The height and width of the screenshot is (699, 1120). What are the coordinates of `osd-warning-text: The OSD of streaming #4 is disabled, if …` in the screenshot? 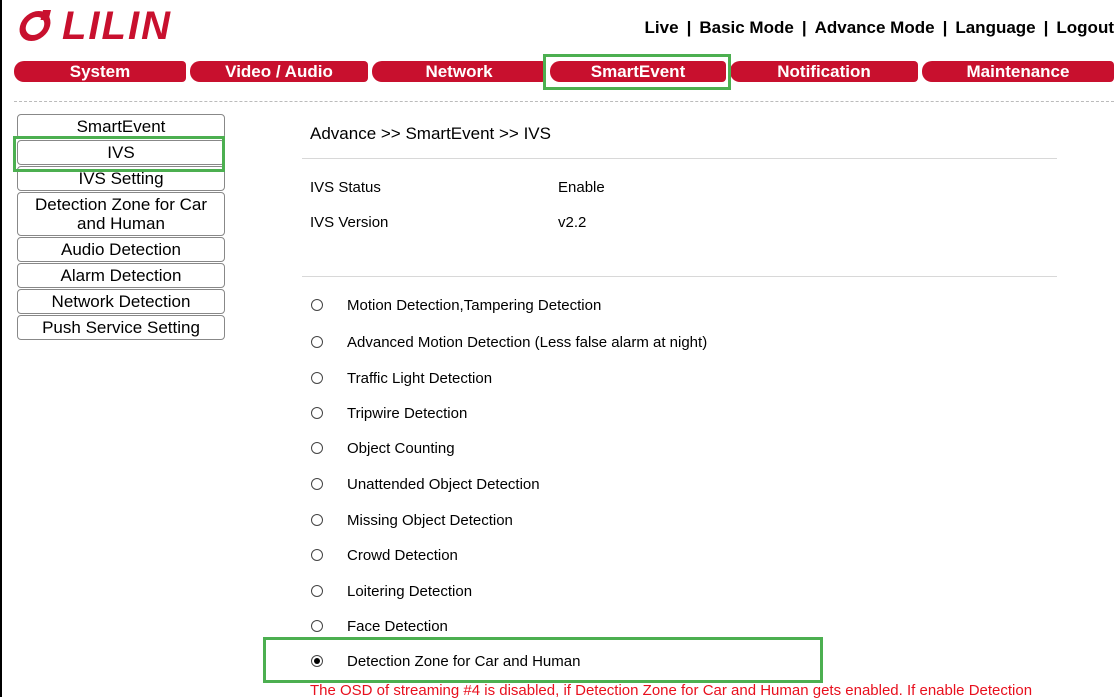 It's located at (671, 690).